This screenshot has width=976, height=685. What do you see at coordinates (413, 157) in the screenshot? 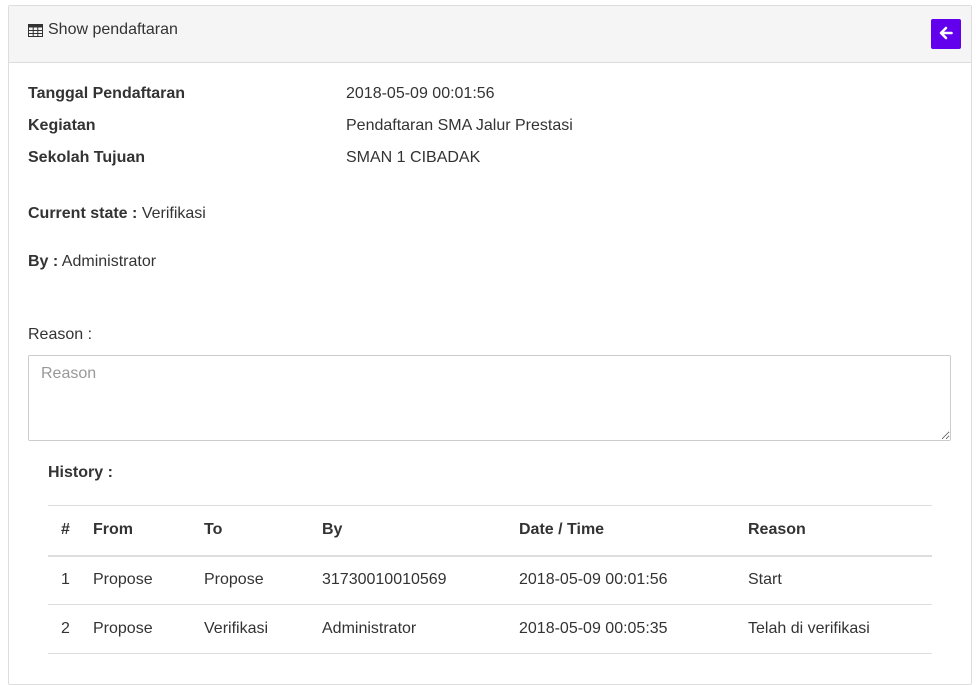
I see `detail-value: SMAN 1 CIBADAK` at bounding box center [413, 157].